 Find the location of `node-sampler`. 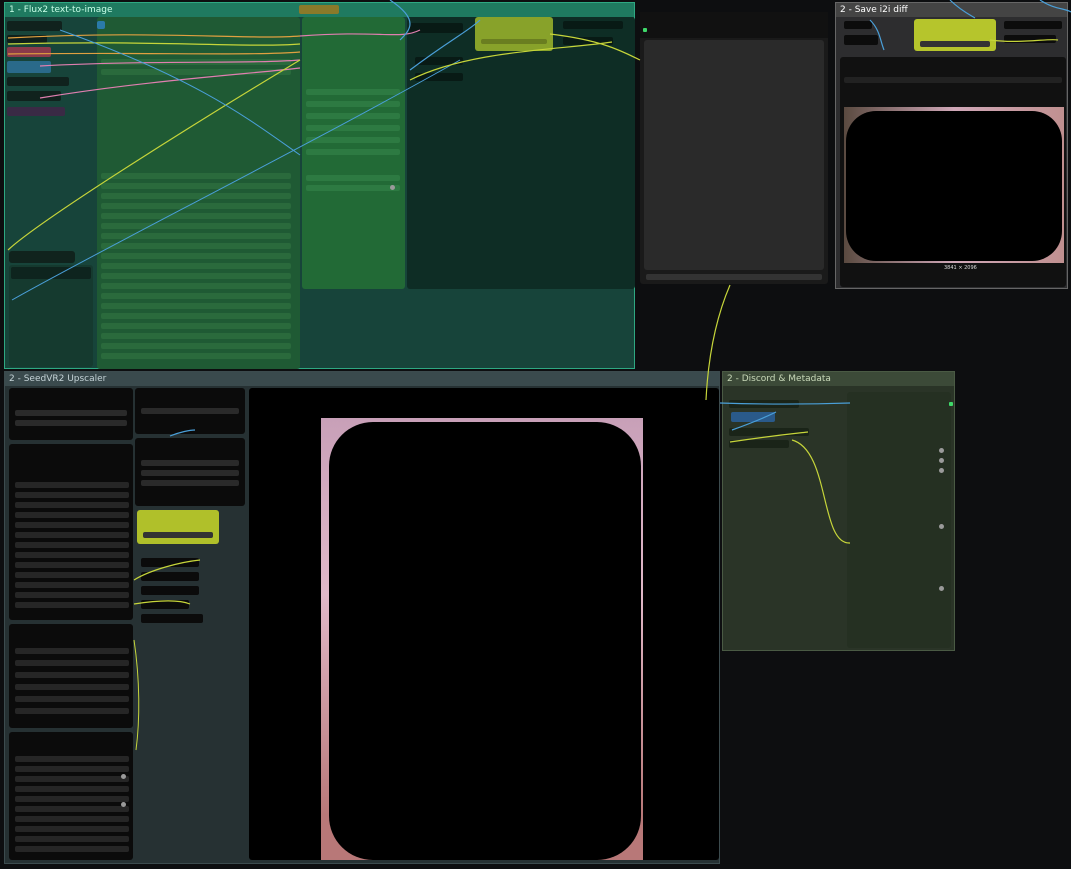

node-sampler is located at coordinates (353, 153).